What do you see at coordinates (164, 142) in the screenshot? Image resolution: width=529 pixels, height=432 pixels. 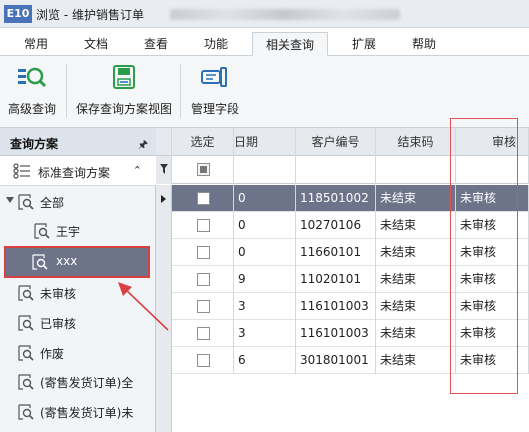 I see `header-indicator` at bounding box center [164, 142].